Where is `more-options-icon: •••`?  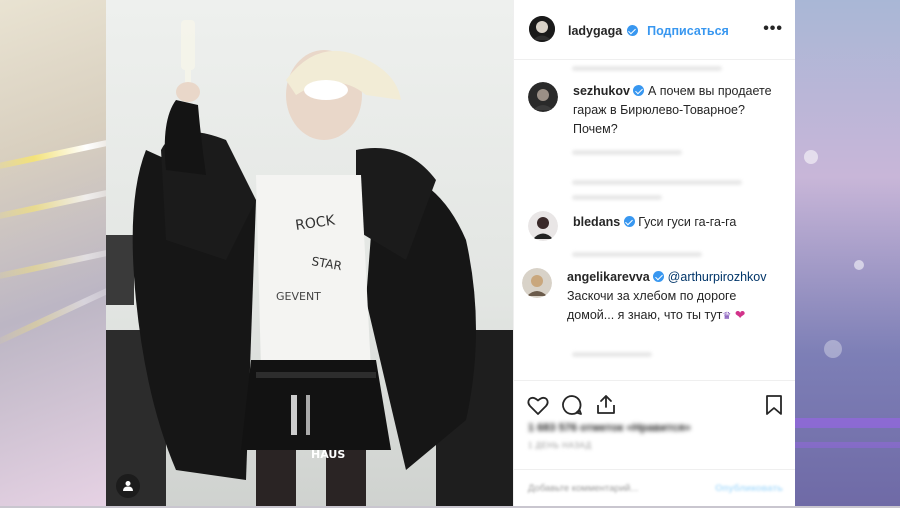 more-options-icon: ••• is located at coordinates (773, 29).